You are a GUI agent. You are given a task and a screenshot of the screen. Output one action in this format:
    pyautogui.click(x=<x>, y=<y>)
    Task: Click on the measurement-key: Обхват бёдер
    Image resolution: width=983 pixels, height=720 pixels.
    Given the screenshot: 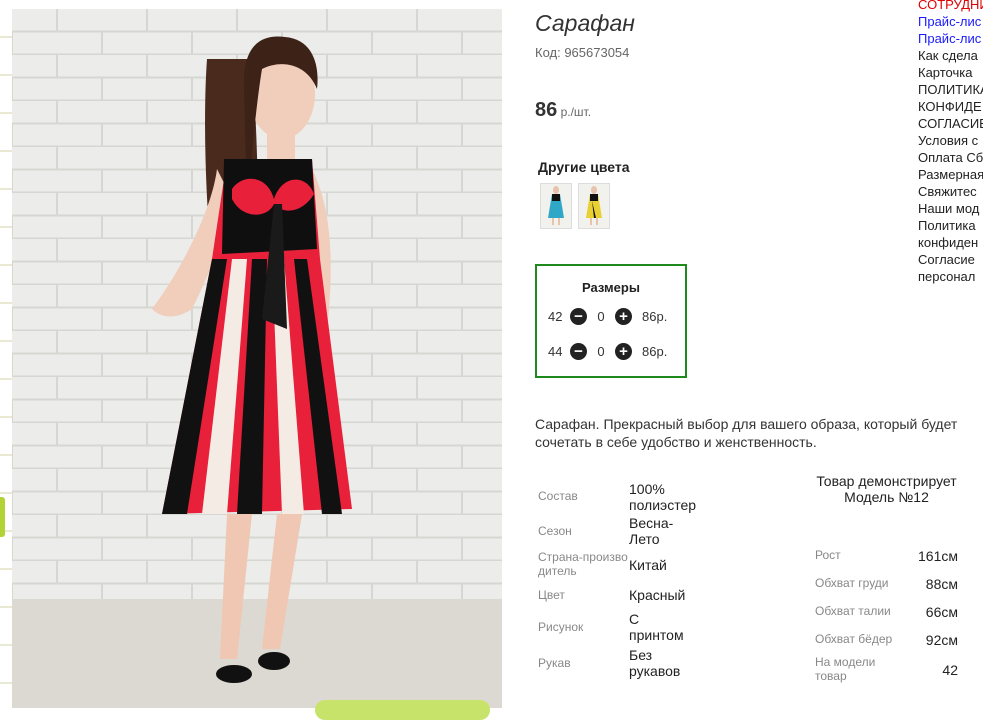 What is the action you would take?
    pyautogui.click(x=854, y=639)
    